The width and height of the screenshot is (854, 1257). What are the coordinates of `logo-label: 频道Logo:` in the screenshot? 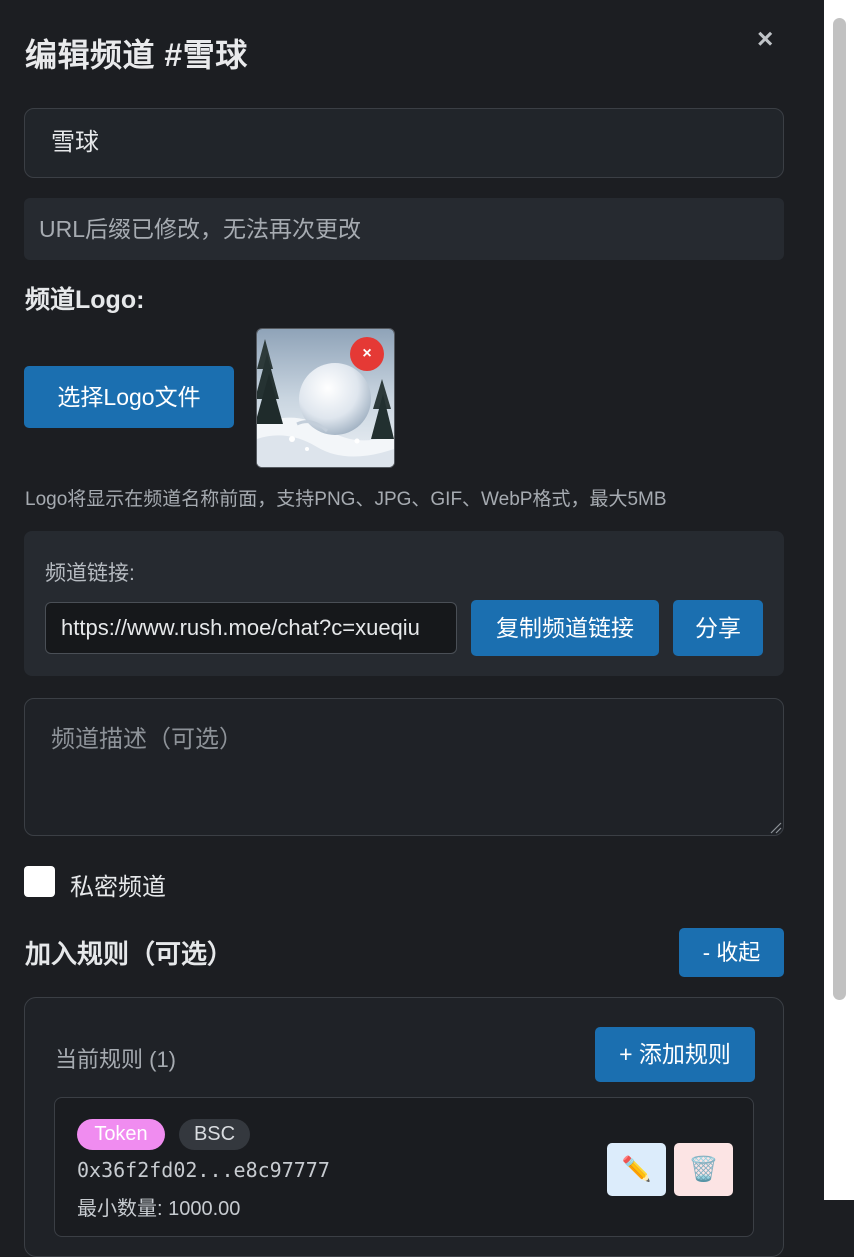 It's located at (85, 300).